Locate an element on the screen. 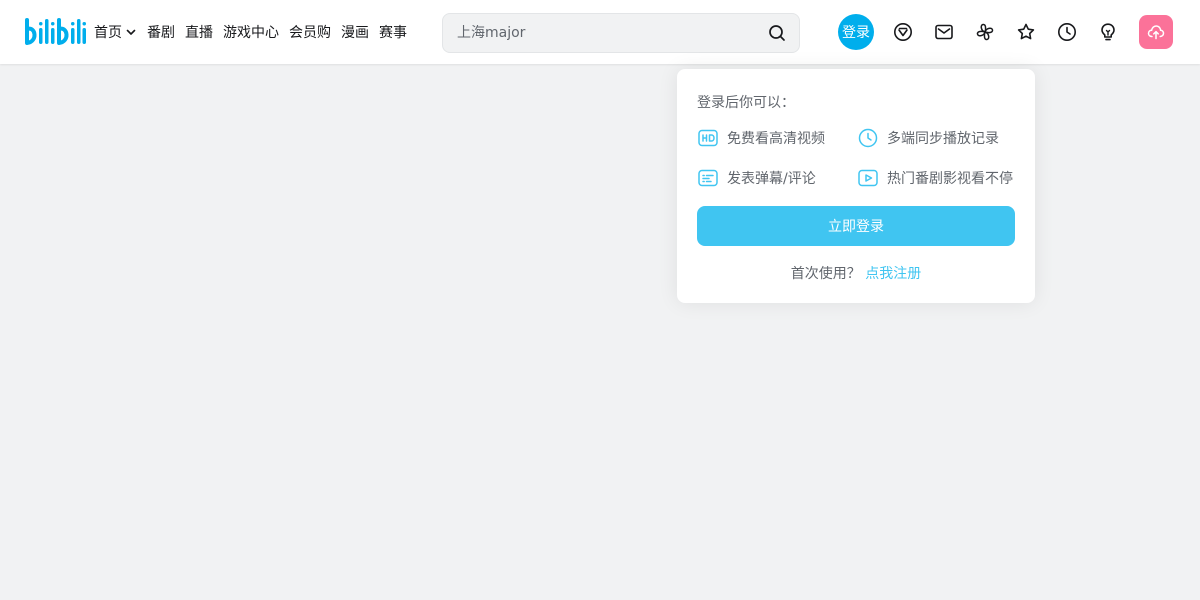 The height and width of the screenshot is (600, 1200). chevron-down-icon is located at coordinates (131, 32).